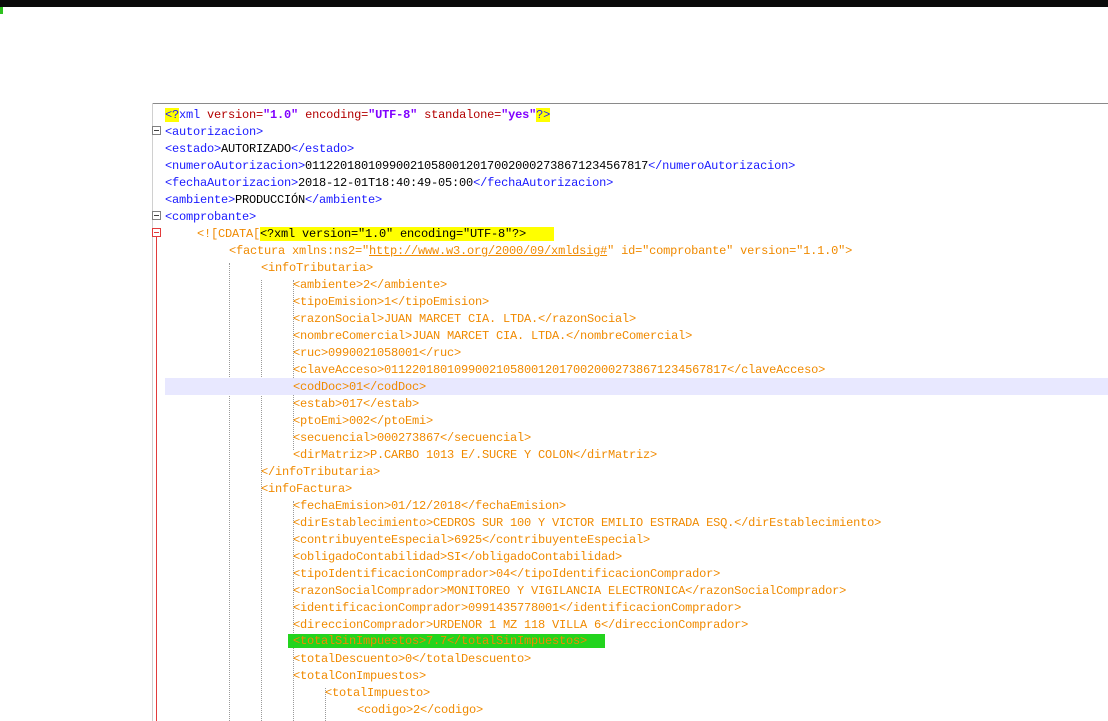  Describe the element at coordinates (306, 489) in the screenshot. I see `code-line: <infoFactura>` at that location.